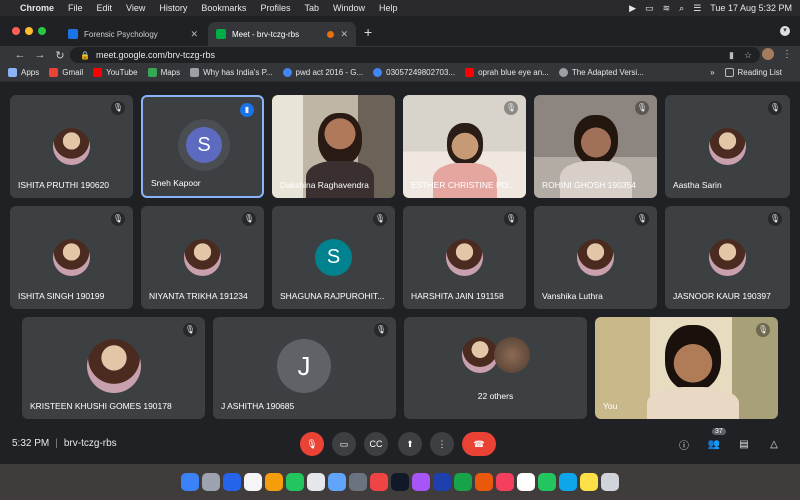 The height and width of the screenshot is (500, 800). I want to click on bookmark-youtube: YouTube, so click(115, 72).